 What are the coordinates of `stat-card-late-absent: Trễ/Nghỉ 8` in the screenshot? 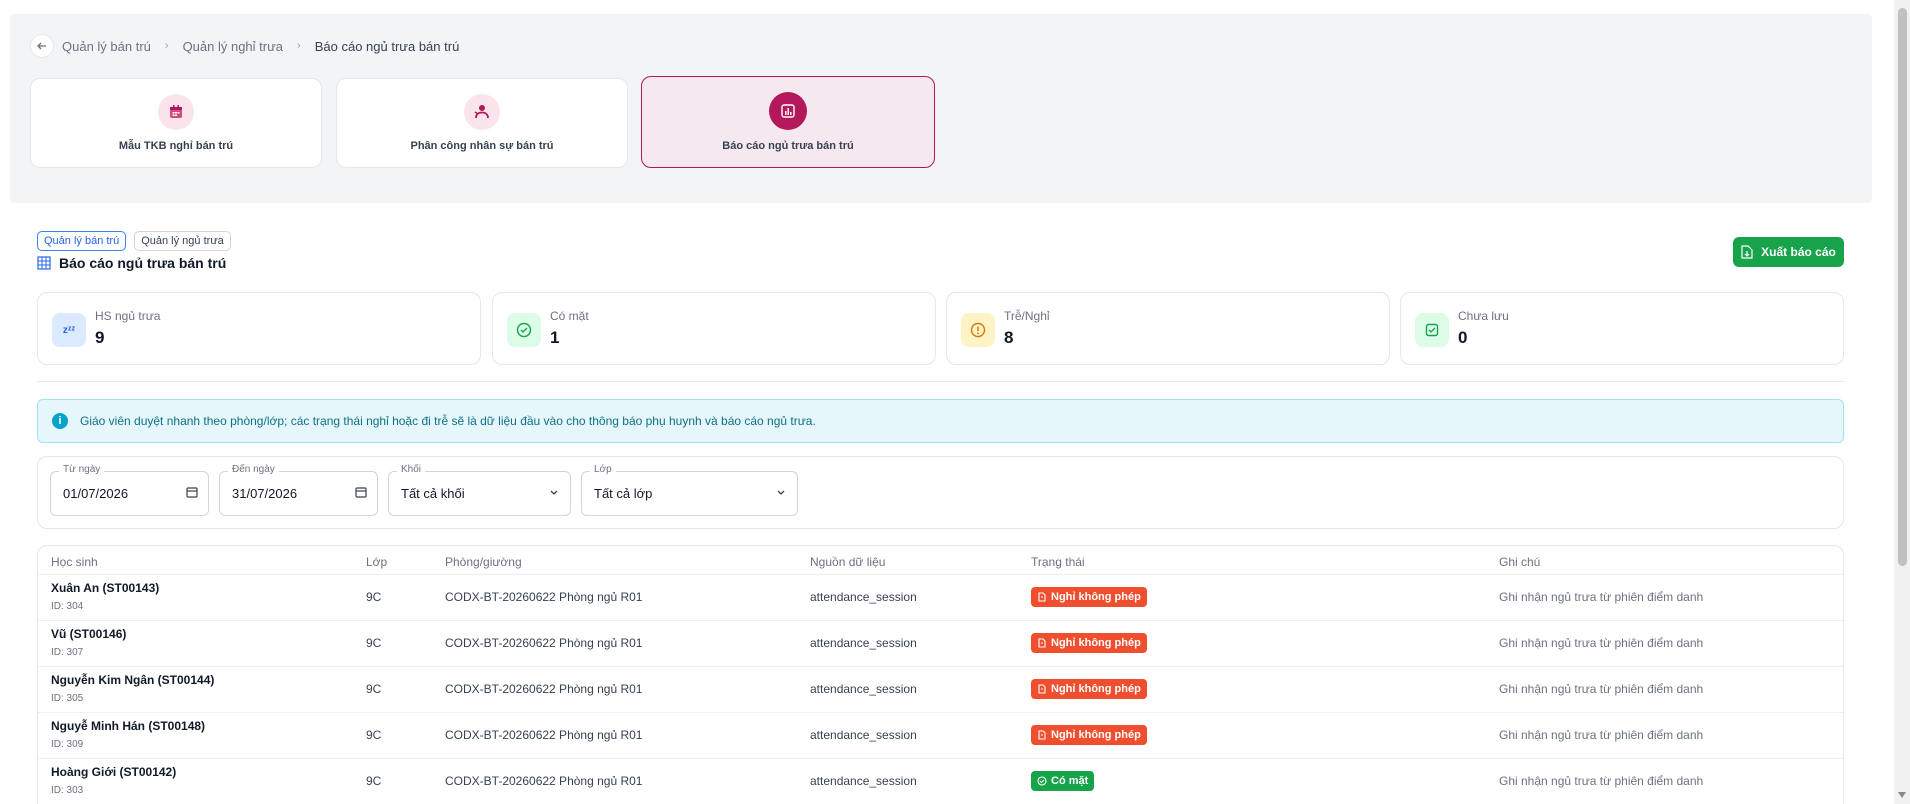 It's located at (1168, 328).